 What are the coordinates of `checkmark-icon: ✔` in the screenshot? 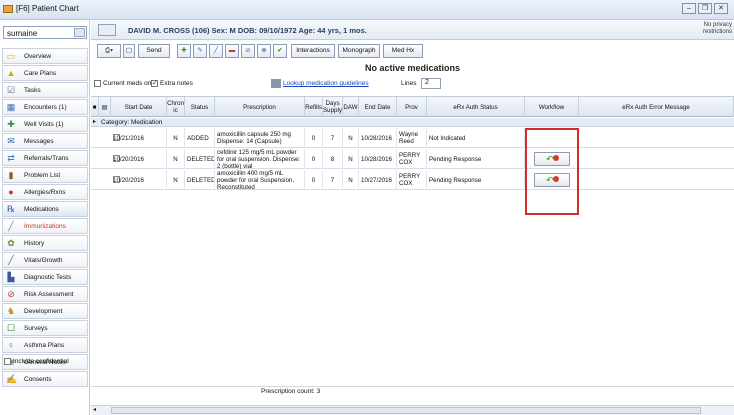 It's located at (280, 51).